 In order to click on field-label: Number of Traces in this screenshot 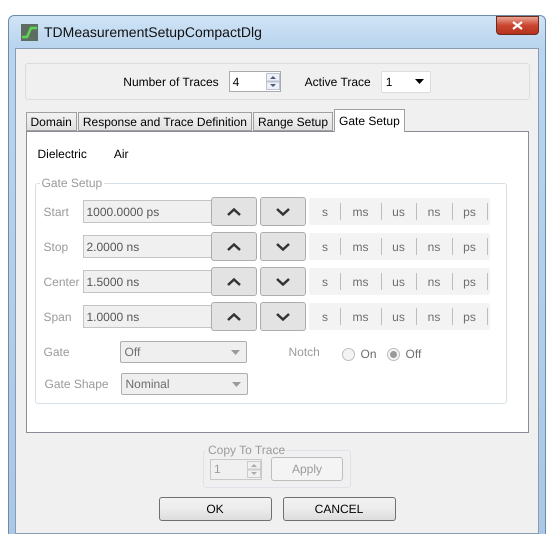, I will do `click(171, 81)`.